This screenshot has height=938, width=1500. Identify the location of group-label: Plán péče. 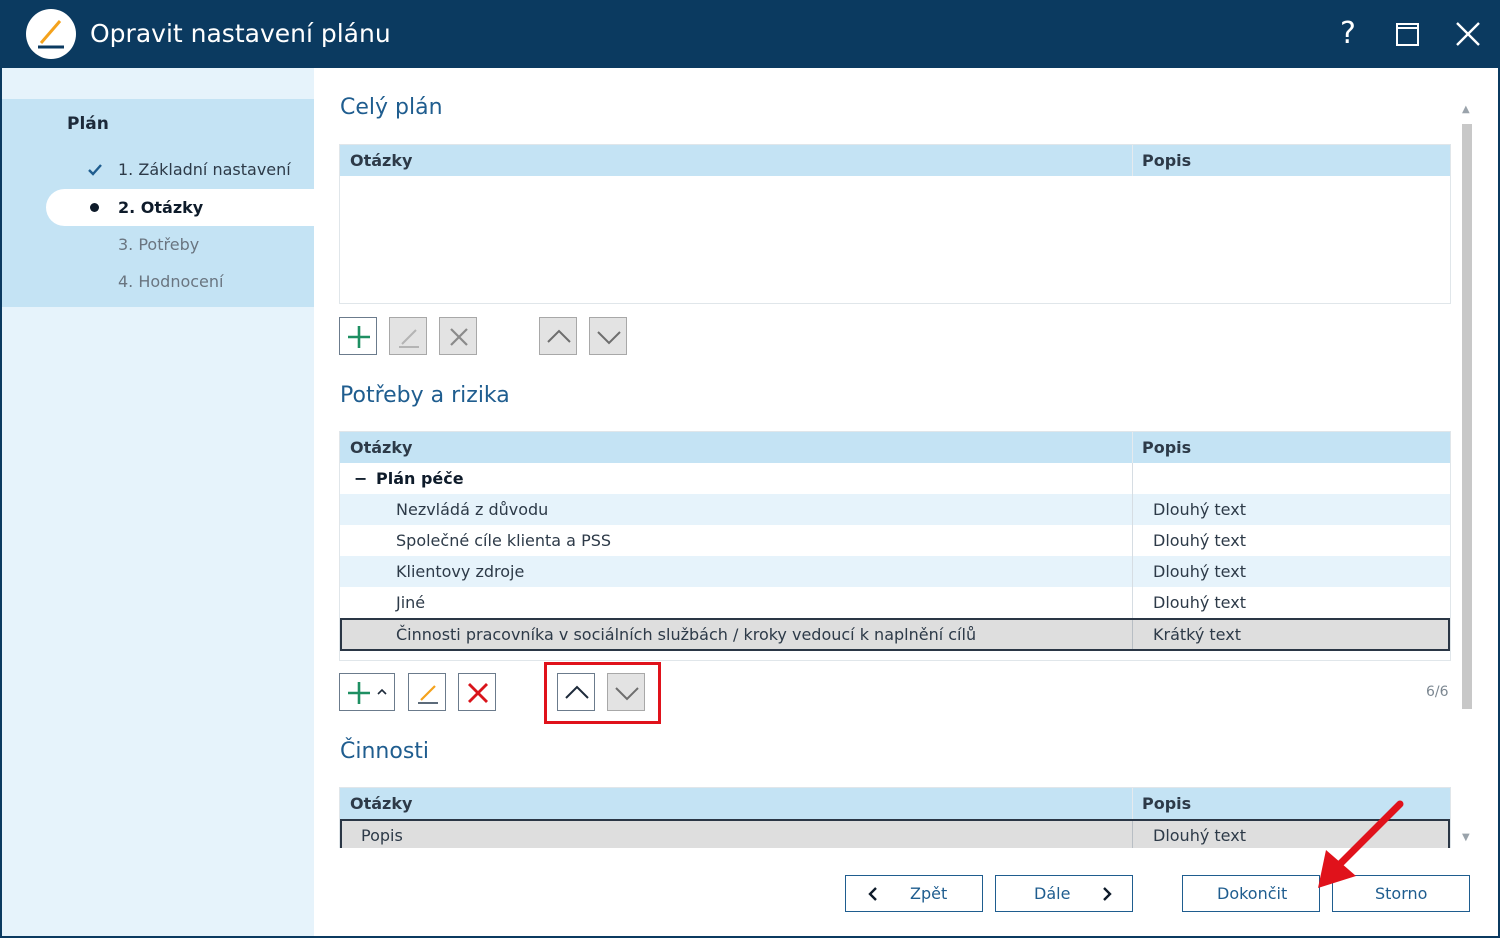
(420, 478).